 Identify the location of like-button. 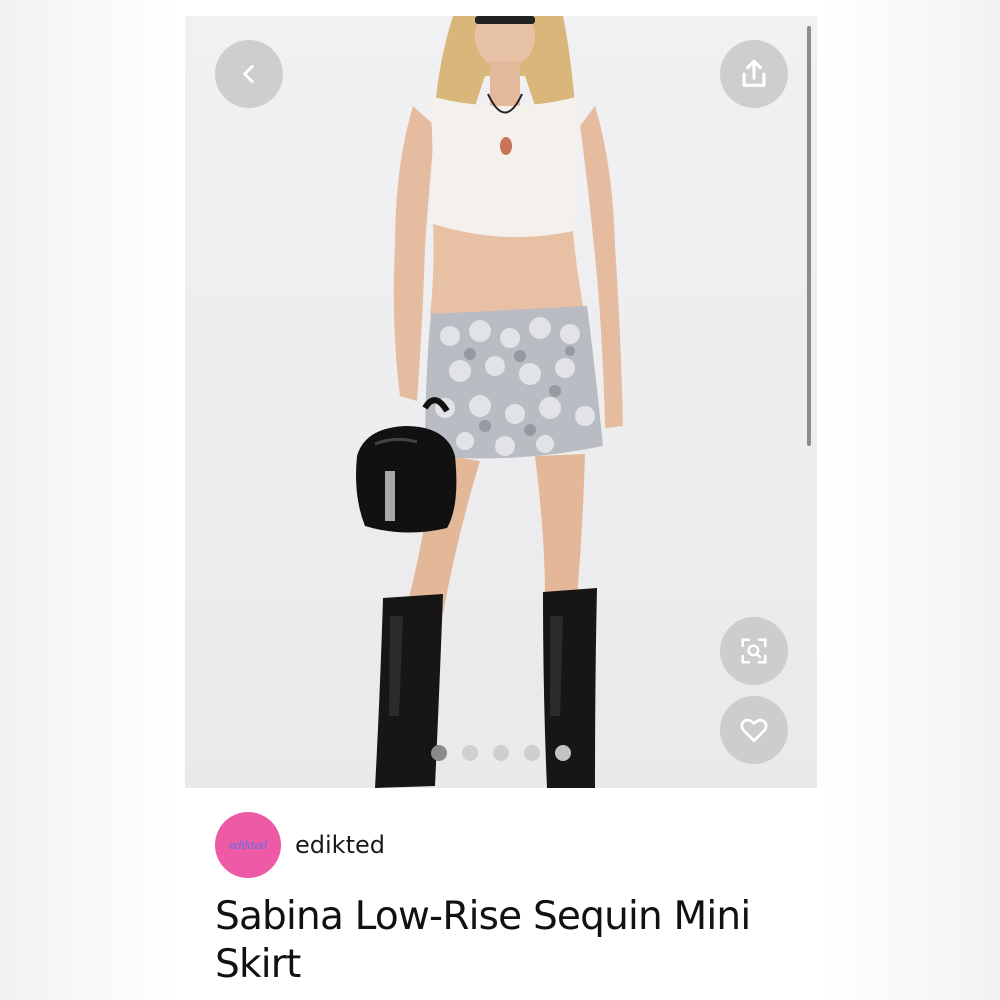
(754, 730).